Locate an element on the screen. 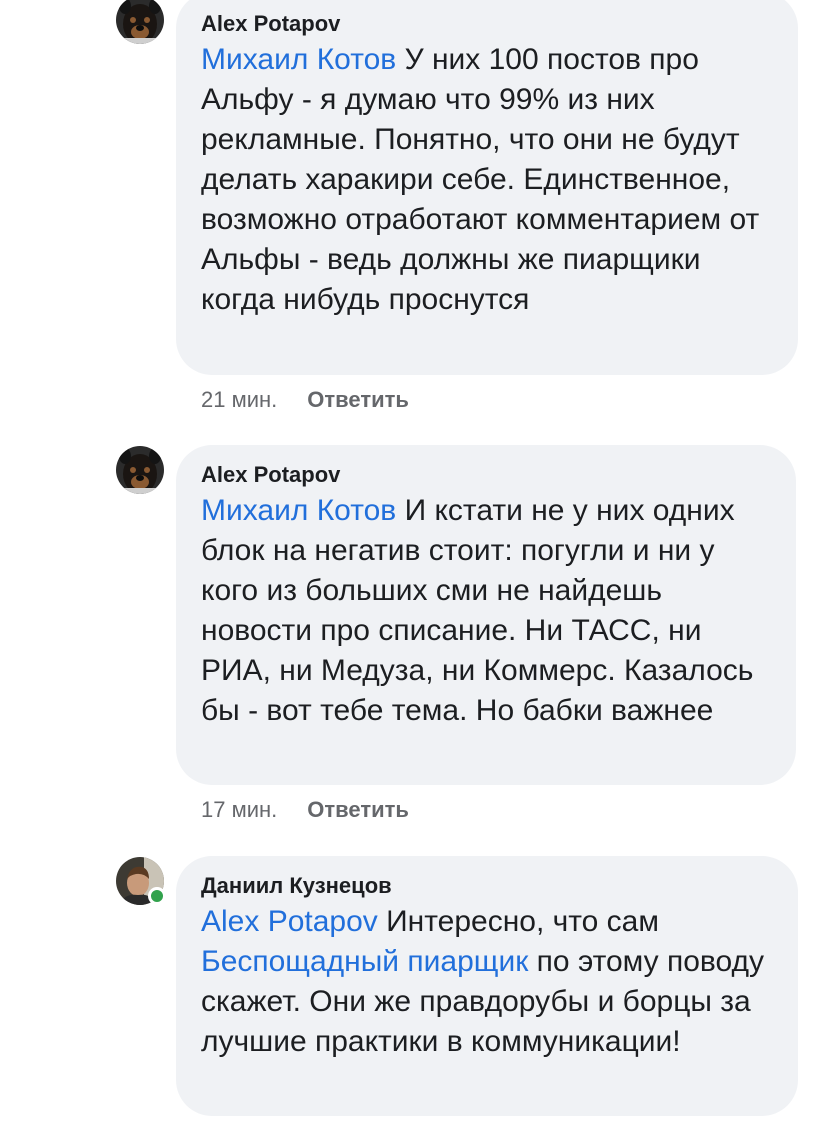 This screenshot has height=1131, width=821. comment-meta: 21 мин. Ответить is located at coordinates (305, 400).